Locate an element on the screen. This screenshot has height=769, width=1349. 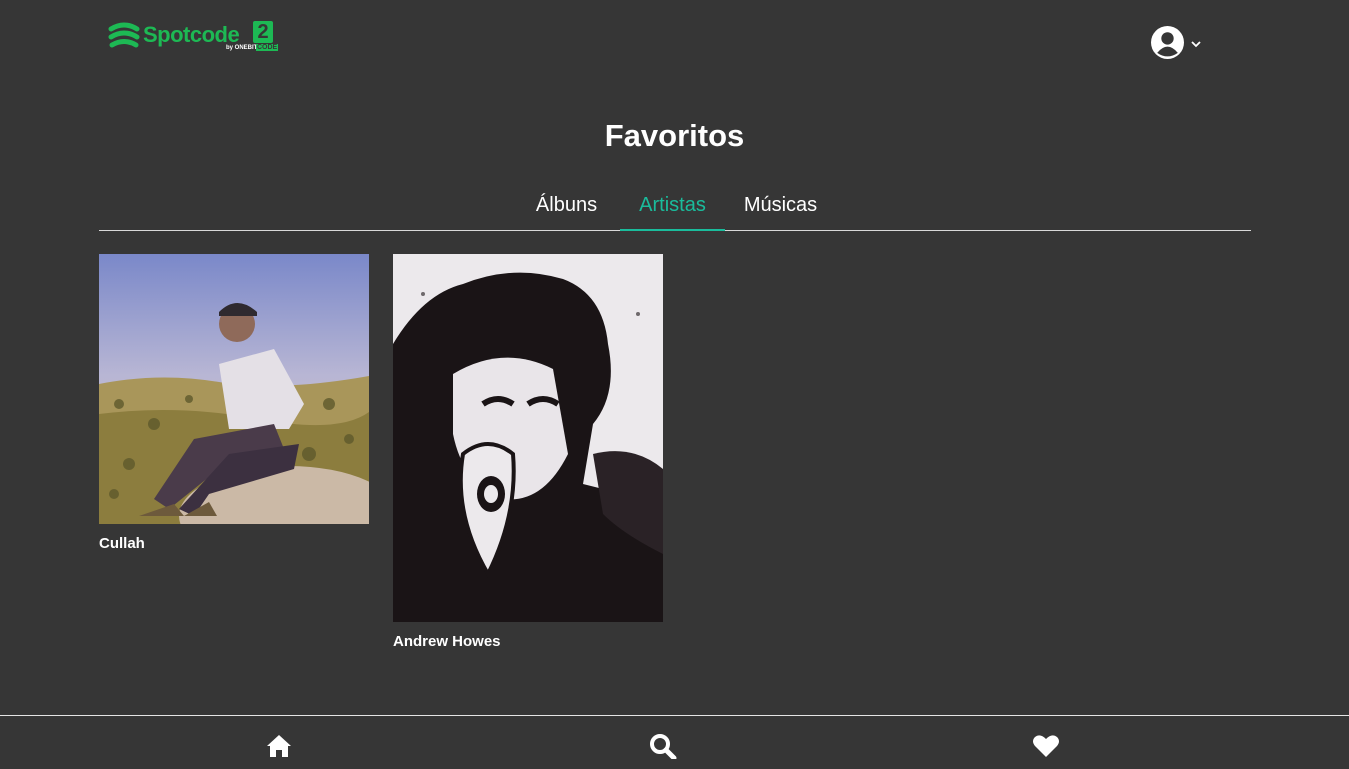
artist-card: Andrew Howes is located at coordinates (528, 452).